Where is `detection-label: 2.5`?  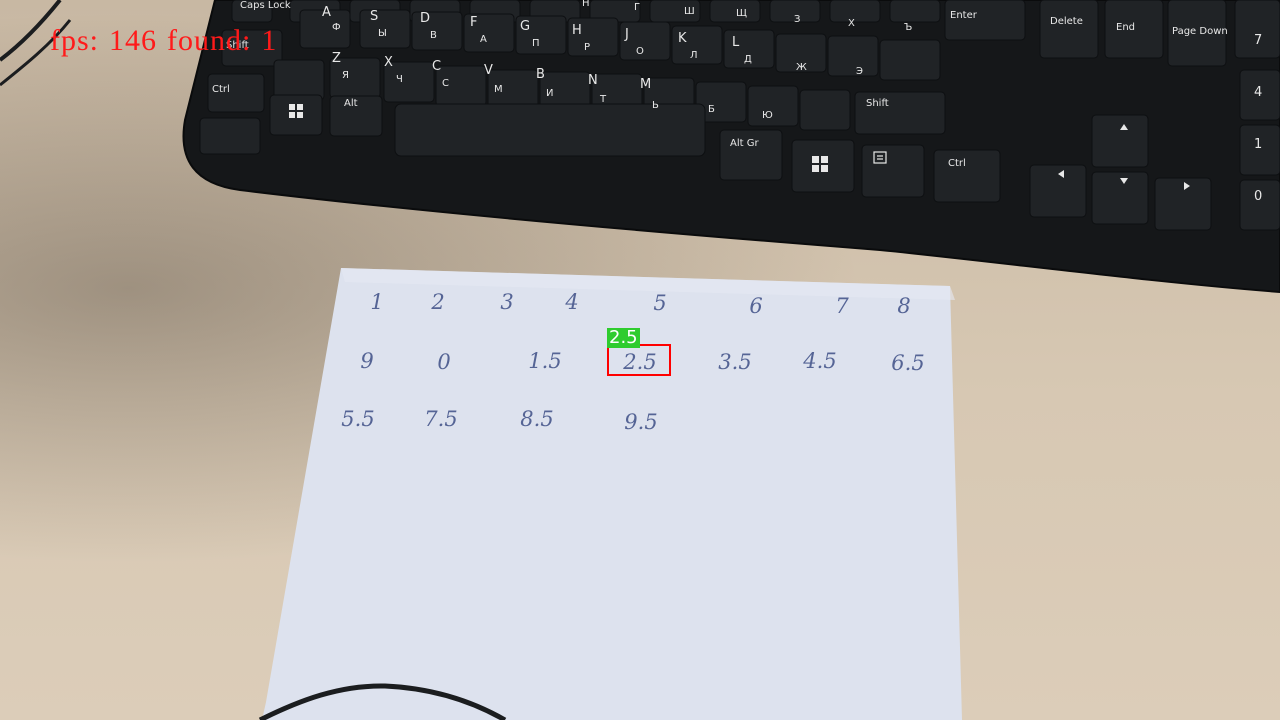 detection-label: 2.5 is located at coordinates (623, 337).